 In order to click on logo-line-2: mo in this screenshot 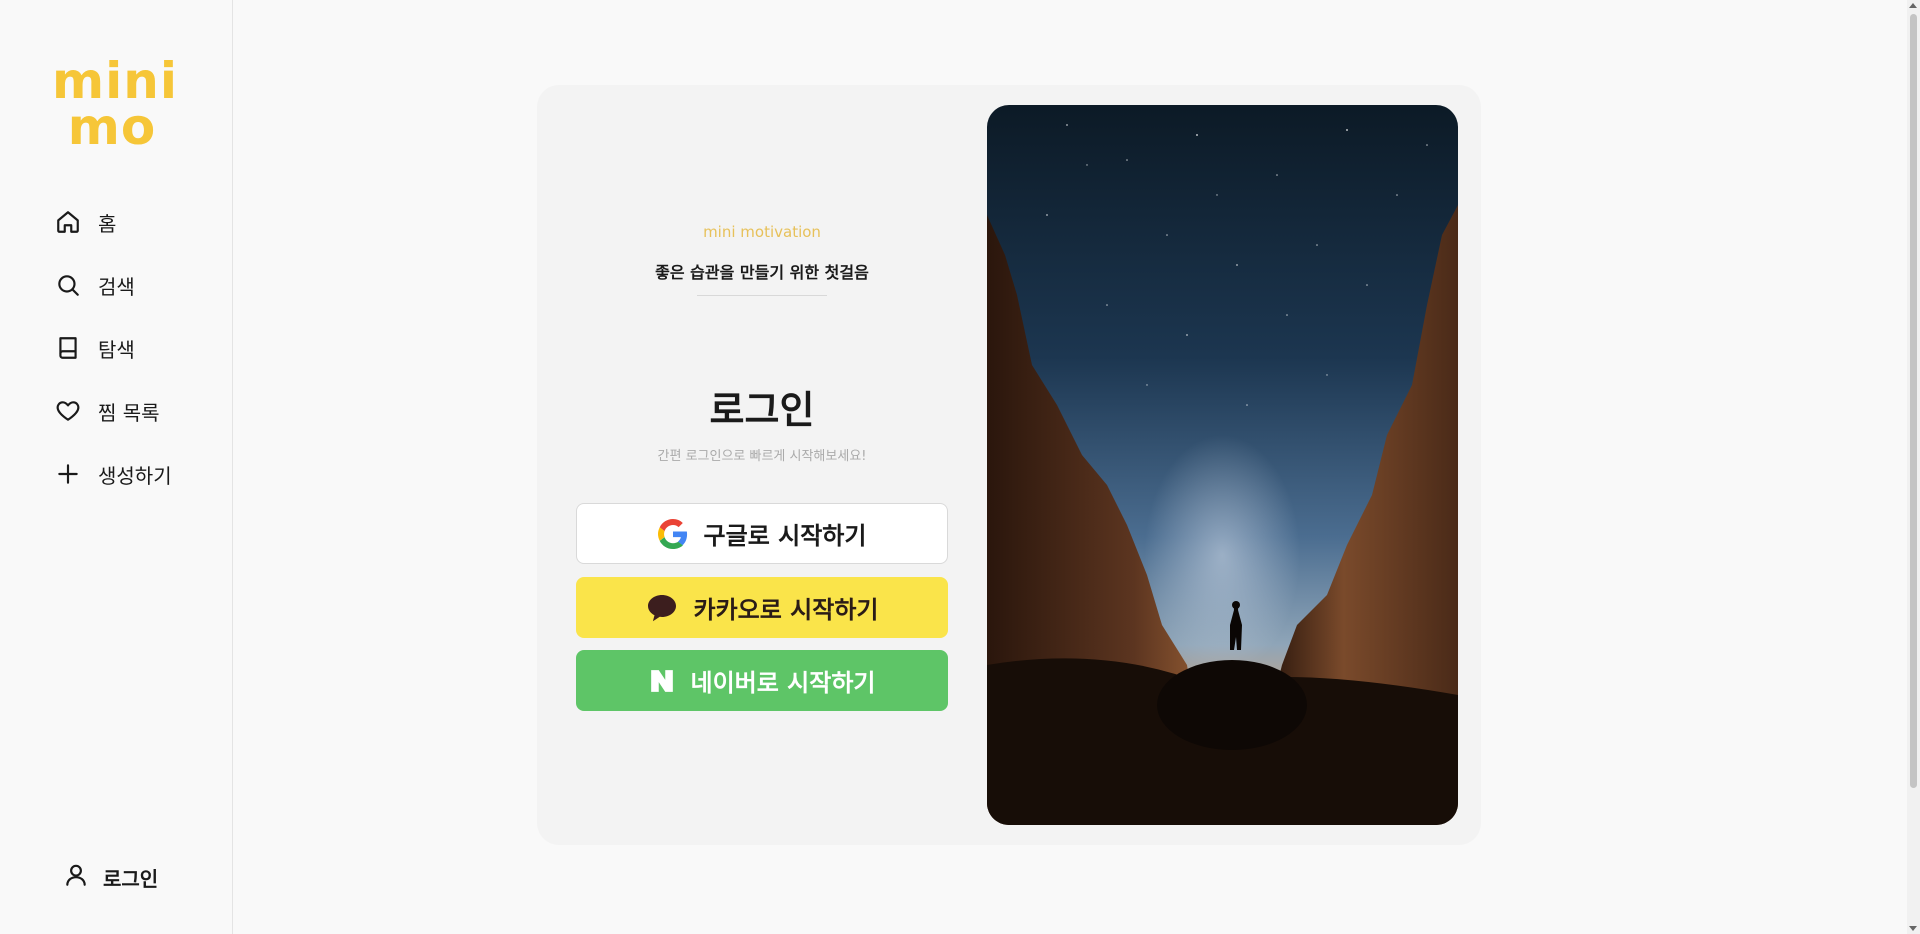, I will do `click(112, 127)`.